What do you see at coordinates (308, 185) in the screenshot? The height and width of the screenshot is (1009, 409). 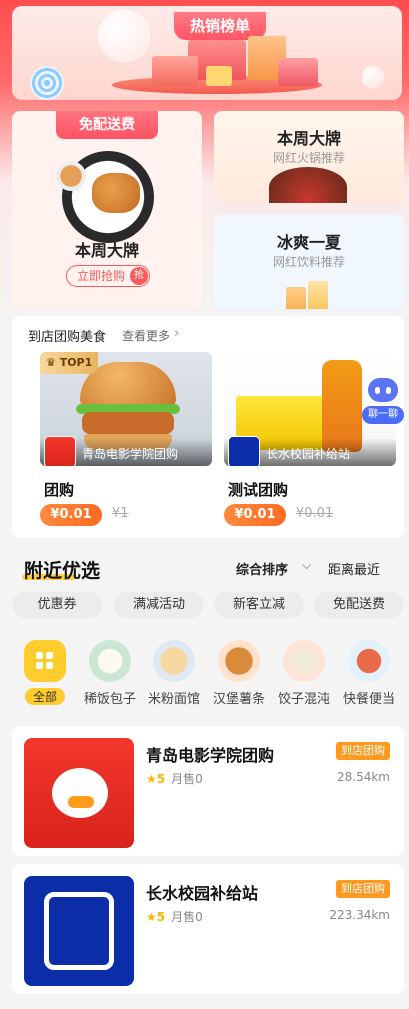 I see `hotpot-image` at bounding box center [308, 185].